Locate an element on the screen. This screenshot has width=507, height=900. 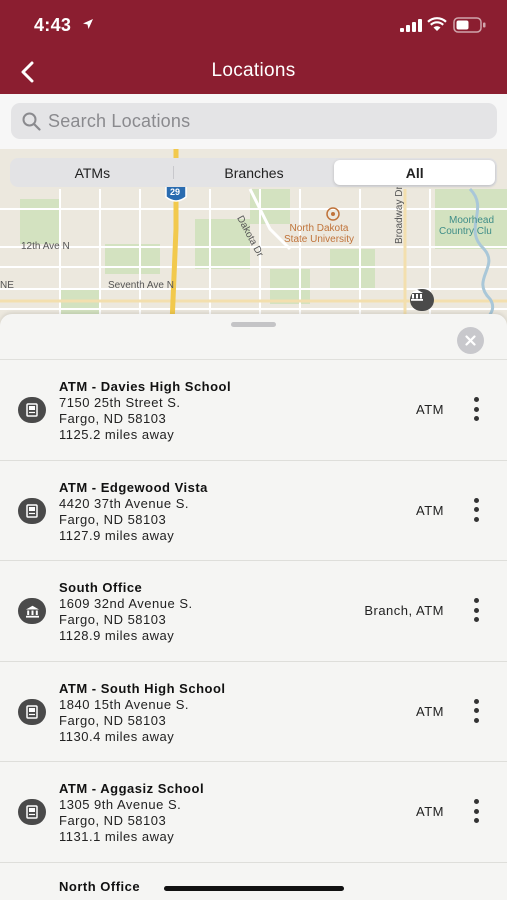
page-title: Locations is located at coordinates (253, 70).